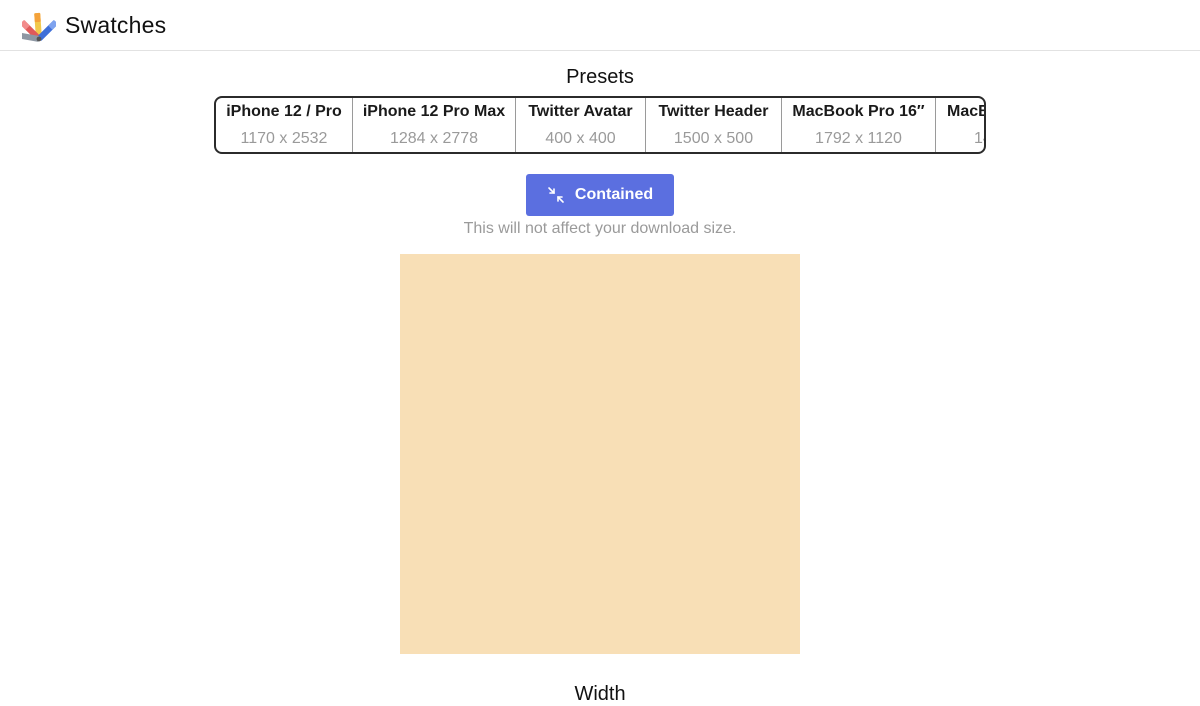 This screenshot has width=1200, height=706. Describe the element at coordinates (600, 77) in the screenshot. I see `presets-heading: Presets` at that location.